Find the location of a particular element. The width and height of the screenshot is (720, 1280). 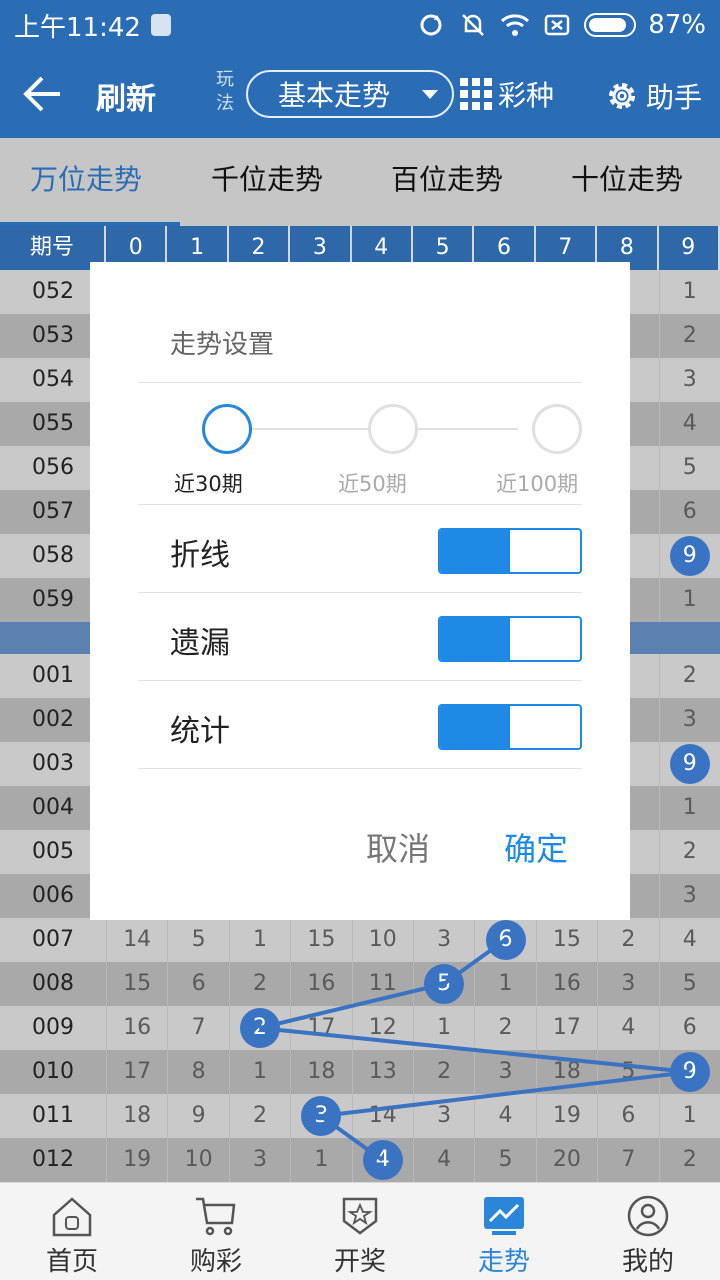

trend-tabs: 万位走势 千位走势 百位走势 十位走势 is located at coordinates (360, 182).